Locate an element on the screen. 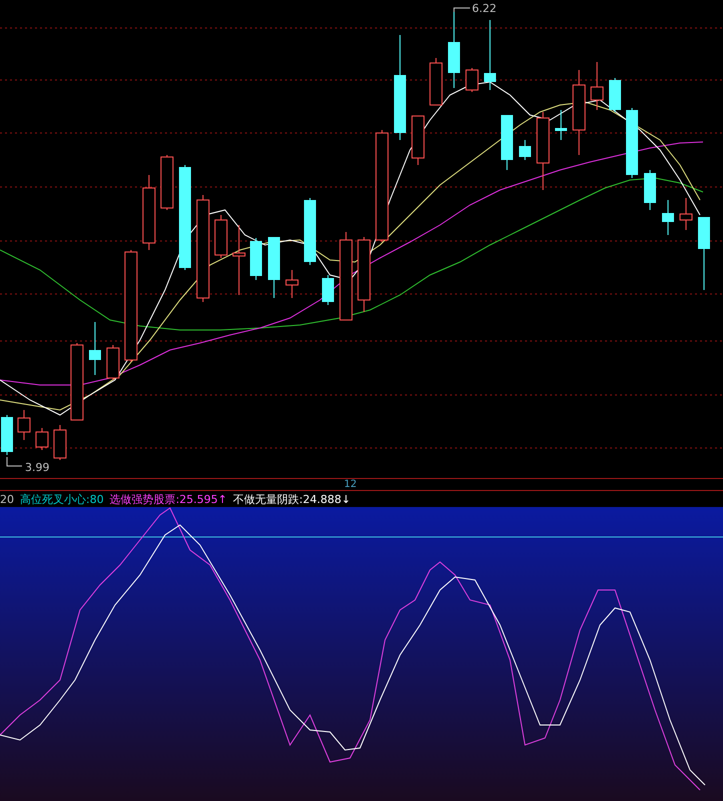 The height and width of the screenshot is (801, 723). date-axis-label: 12 is located at coordinates (350, 484).